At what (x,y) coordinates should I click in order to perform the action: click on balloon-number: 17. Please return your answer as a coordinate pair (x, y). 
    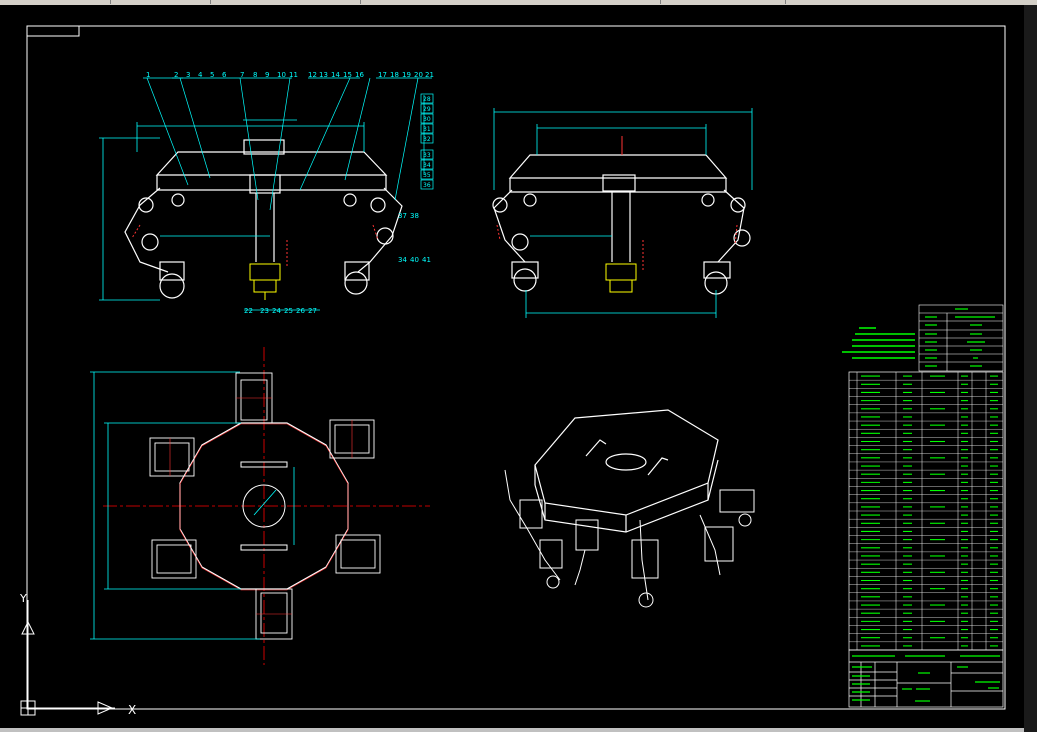
    Looking at the image, I should click on (382, 75).